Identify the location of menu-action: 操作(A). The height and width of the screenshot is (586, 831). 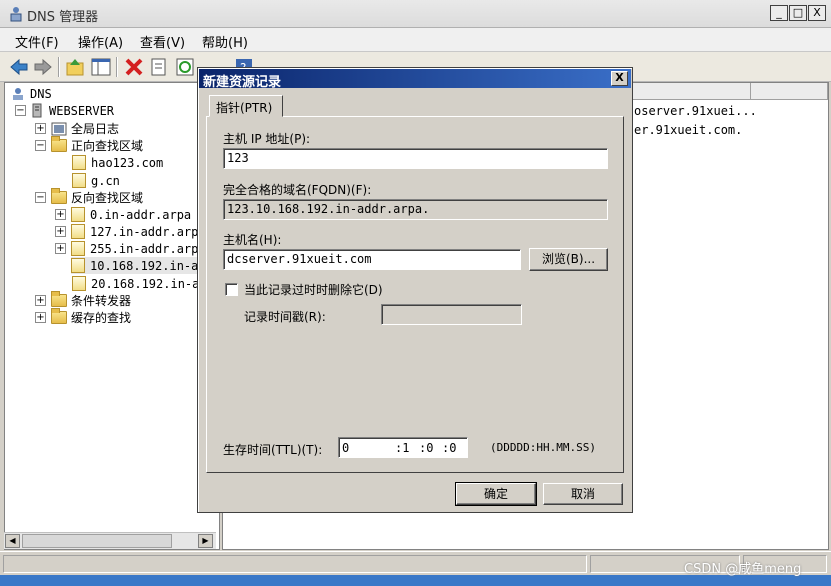
(100, 41).